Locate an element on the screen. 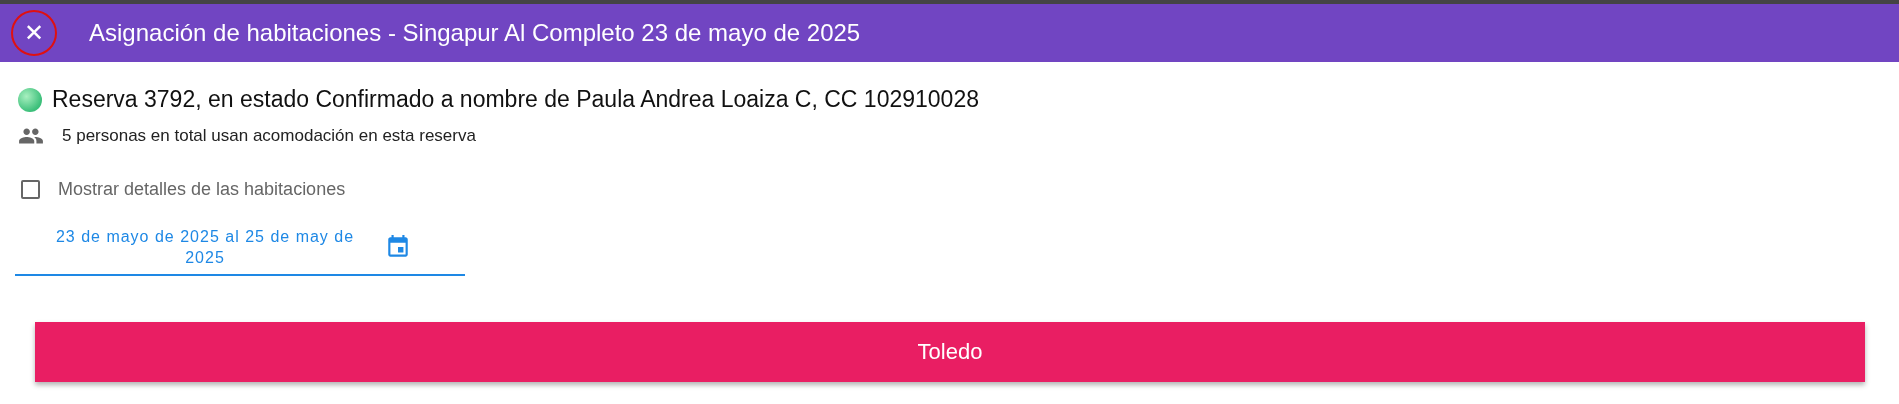  dialog-title: Asignación de habitaciones - Singapur Al Completo 23 de mayo de 2025 is located at coordinates (475, 33).